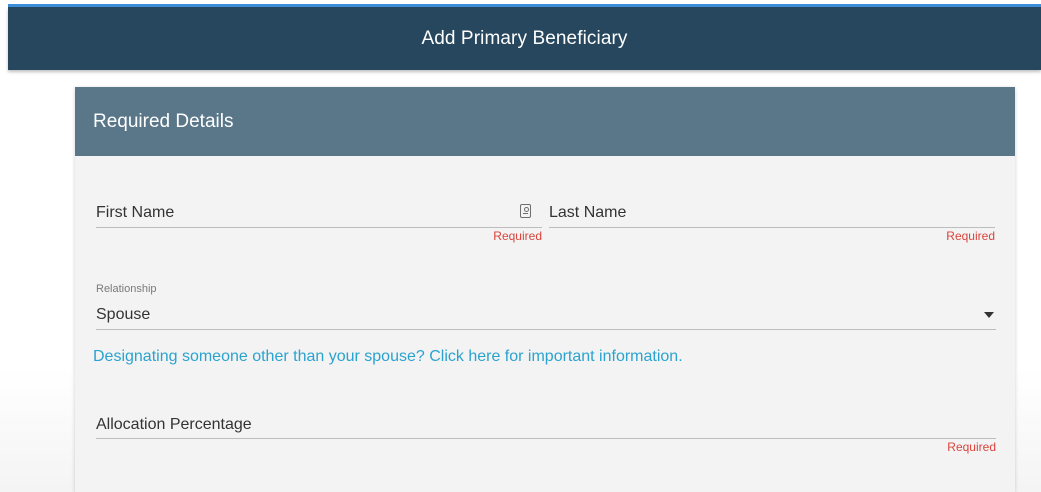  Describe the element at coordinates (319, 225) in the screenshot. I see `first-name-field: First Name Required` at that location.